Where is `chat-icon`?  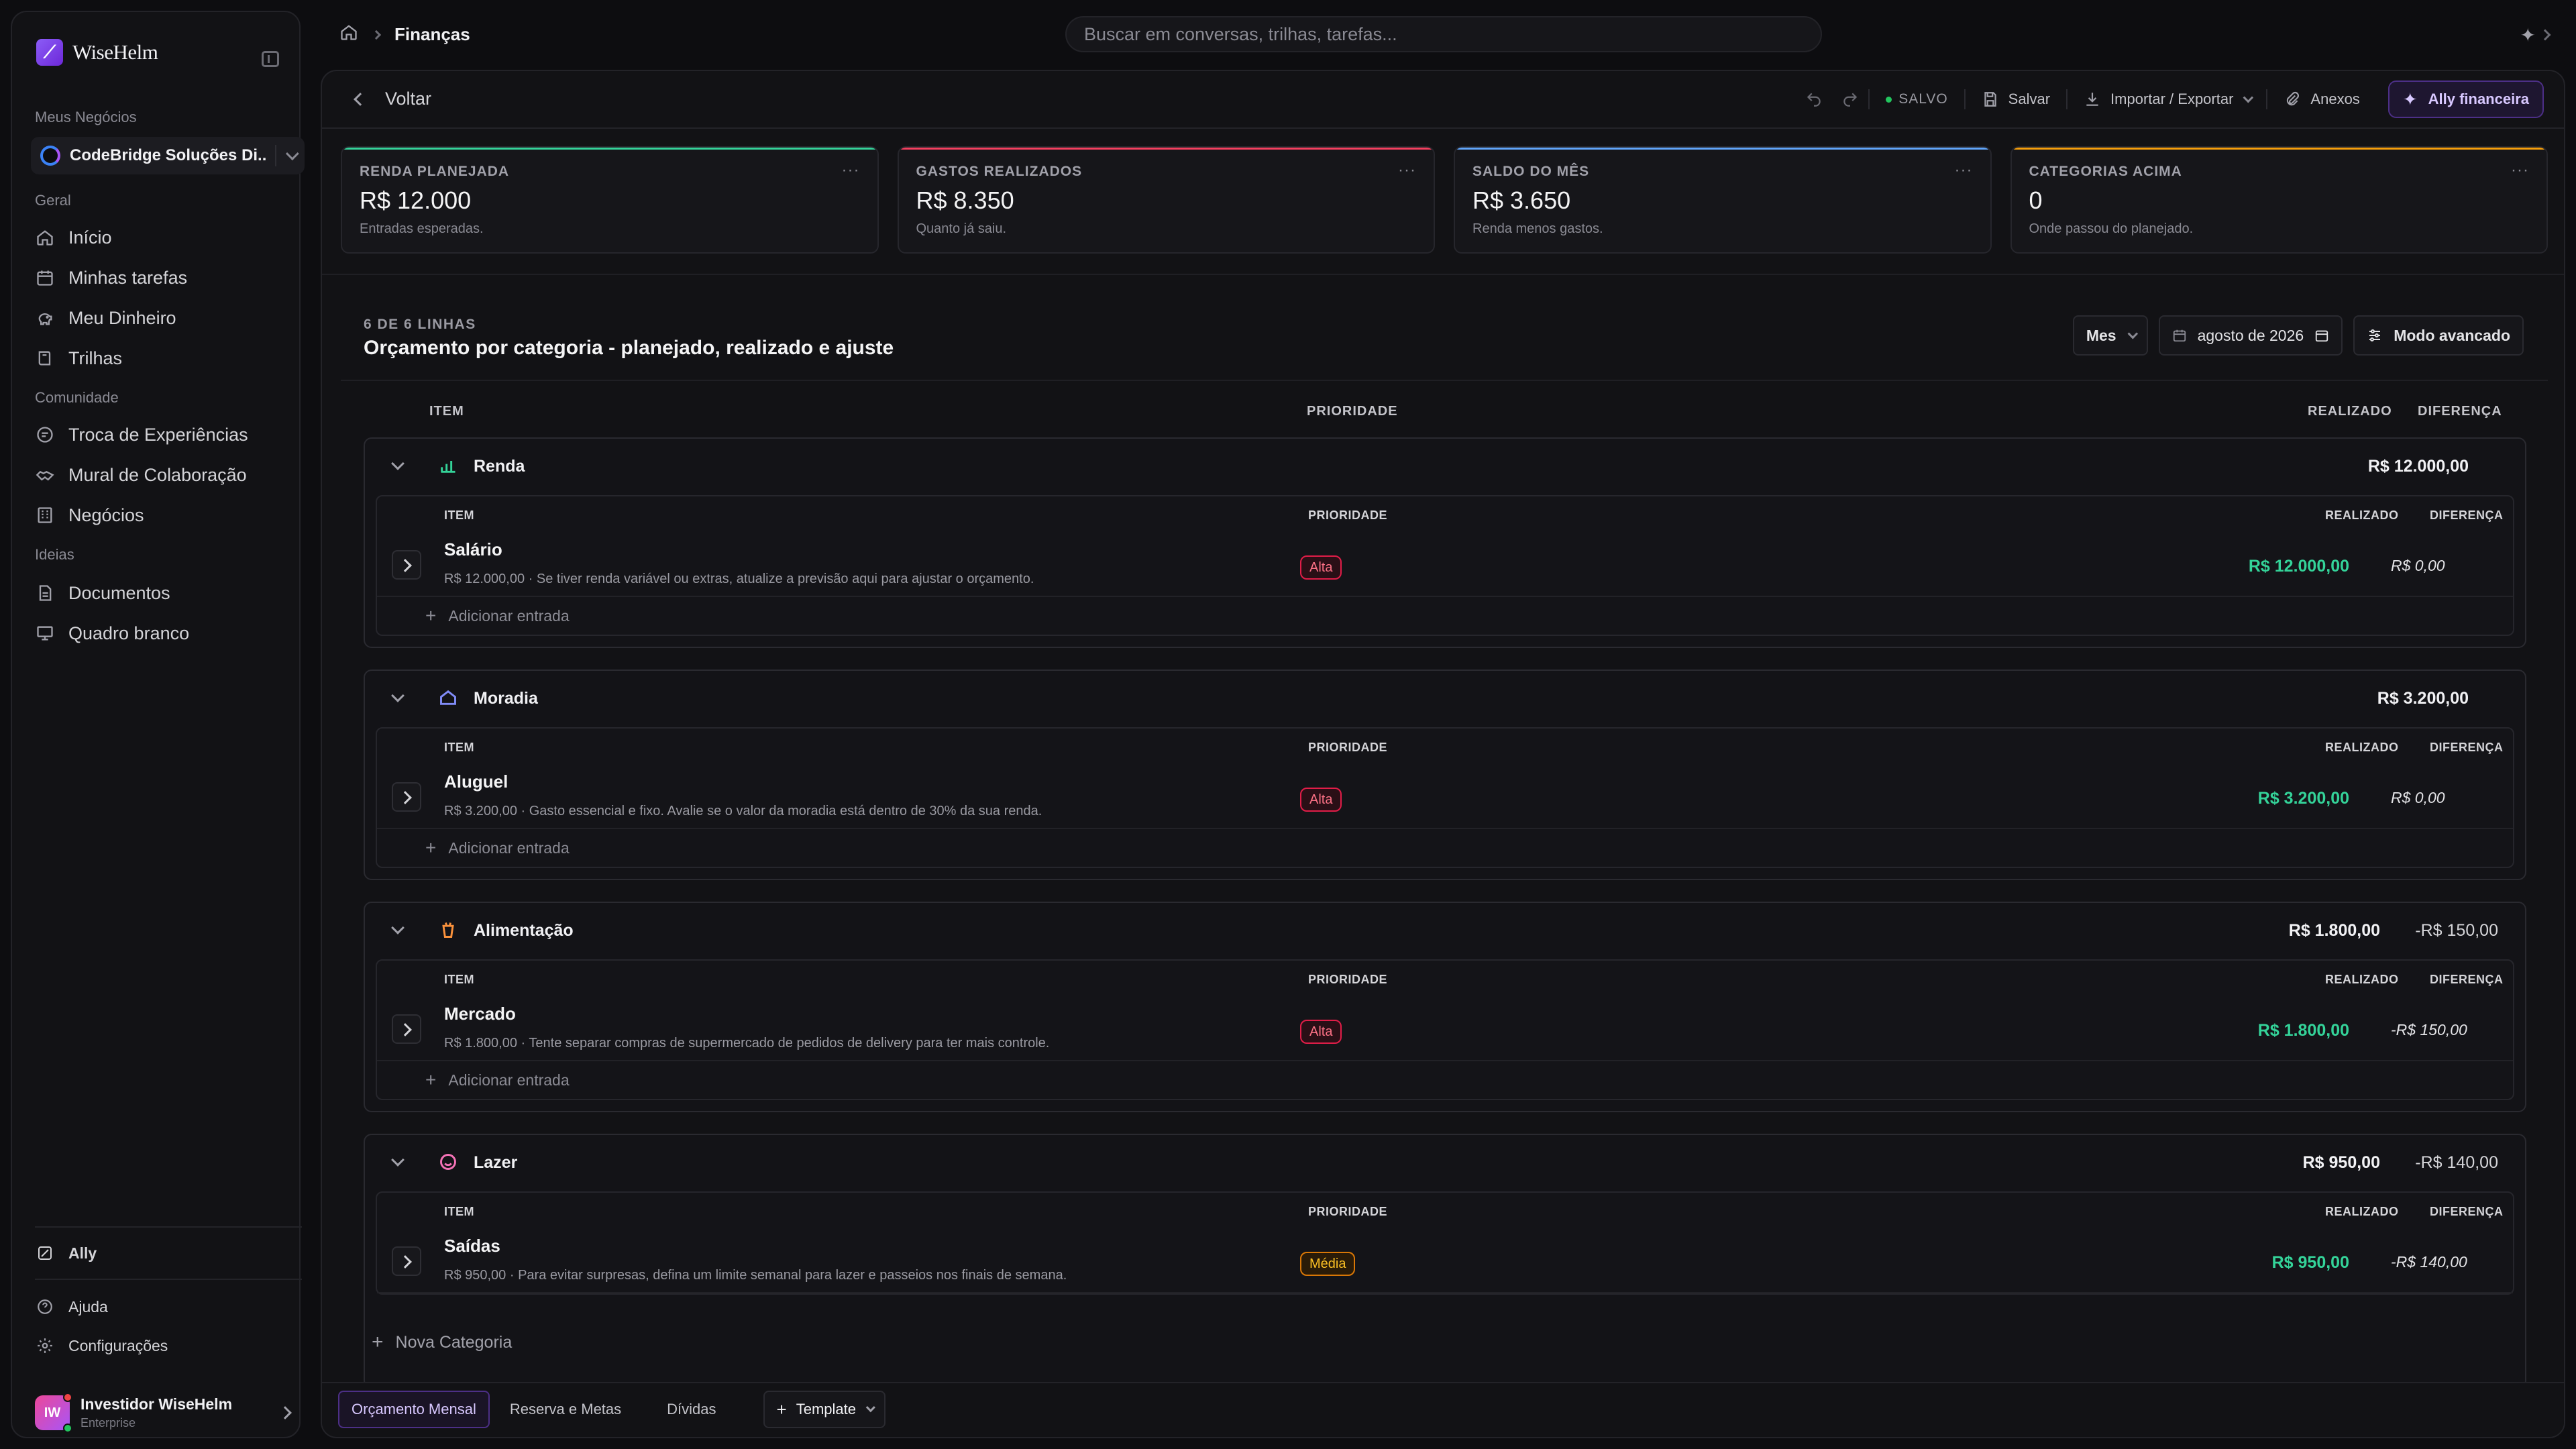 chat-icon is located at coordinates (45, 435).